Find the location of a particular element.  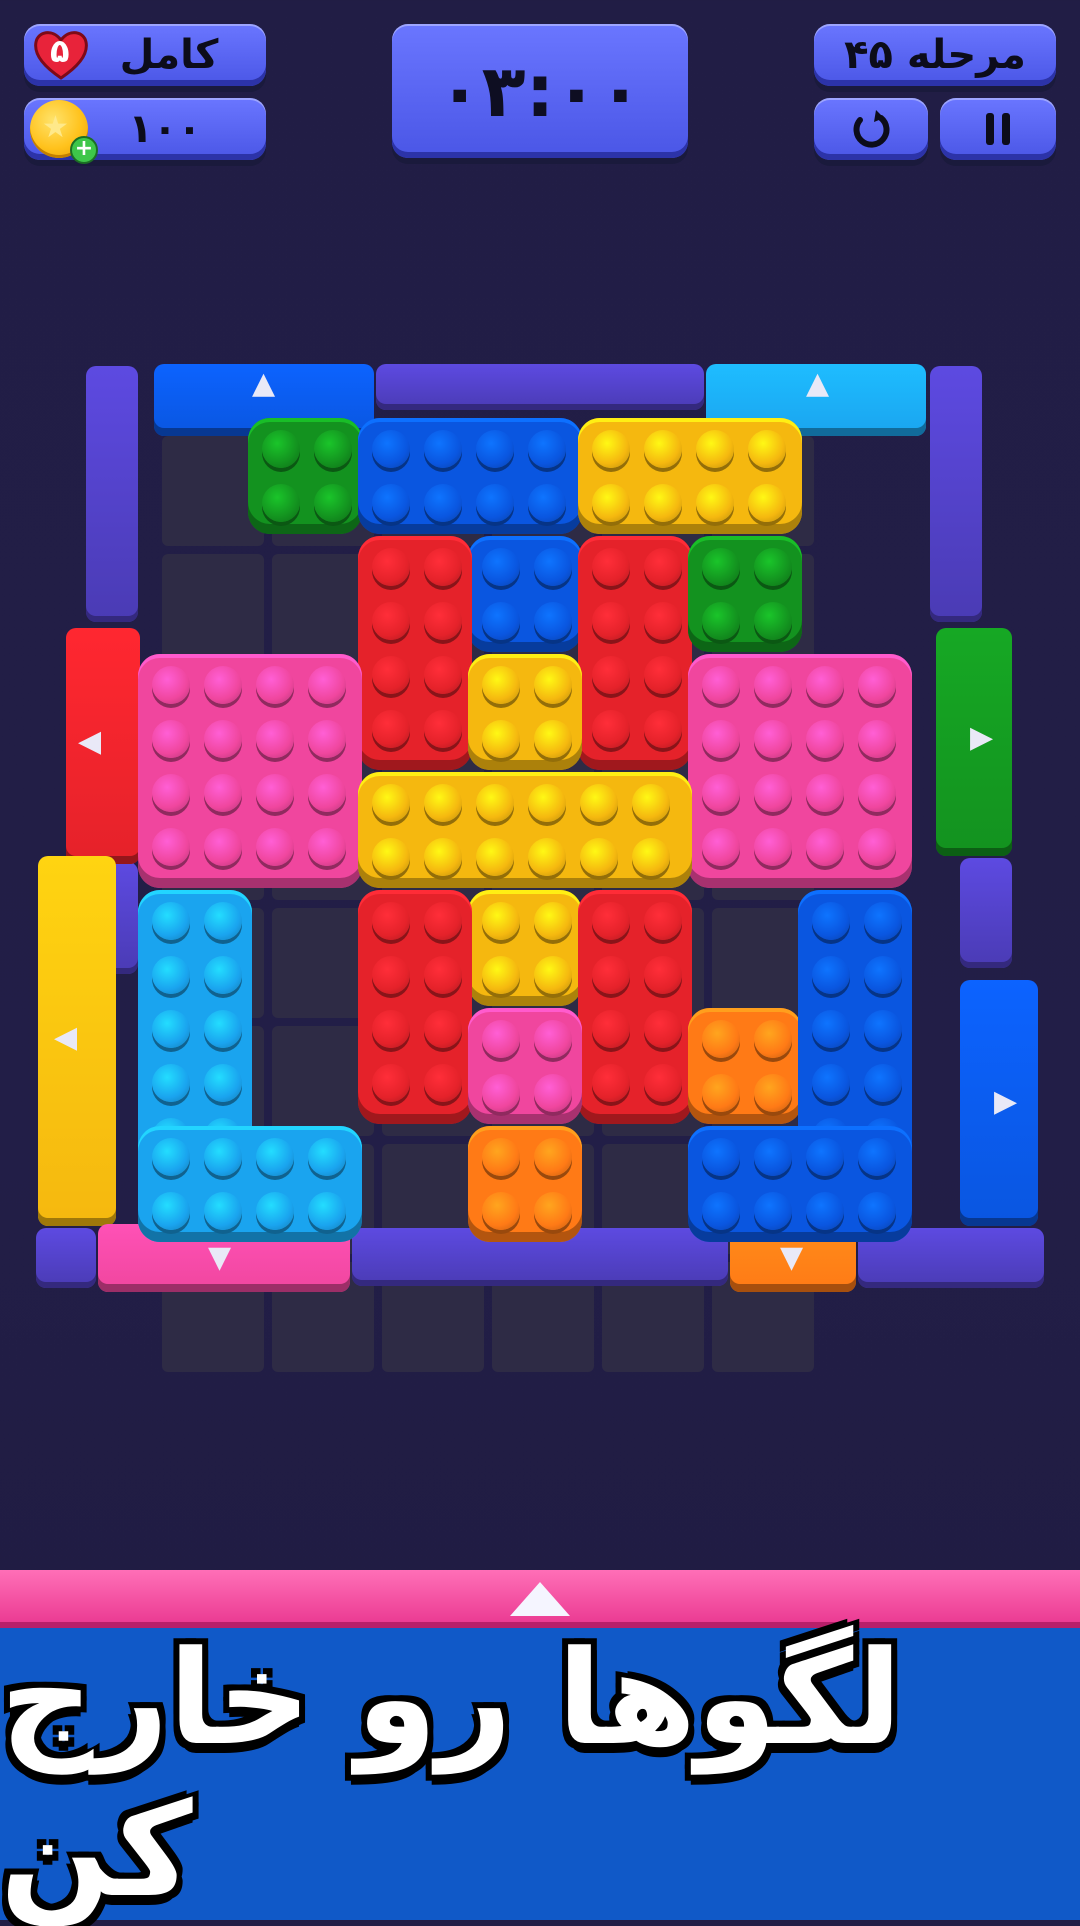

orange-block-right is located at coordinates (745, 1066).